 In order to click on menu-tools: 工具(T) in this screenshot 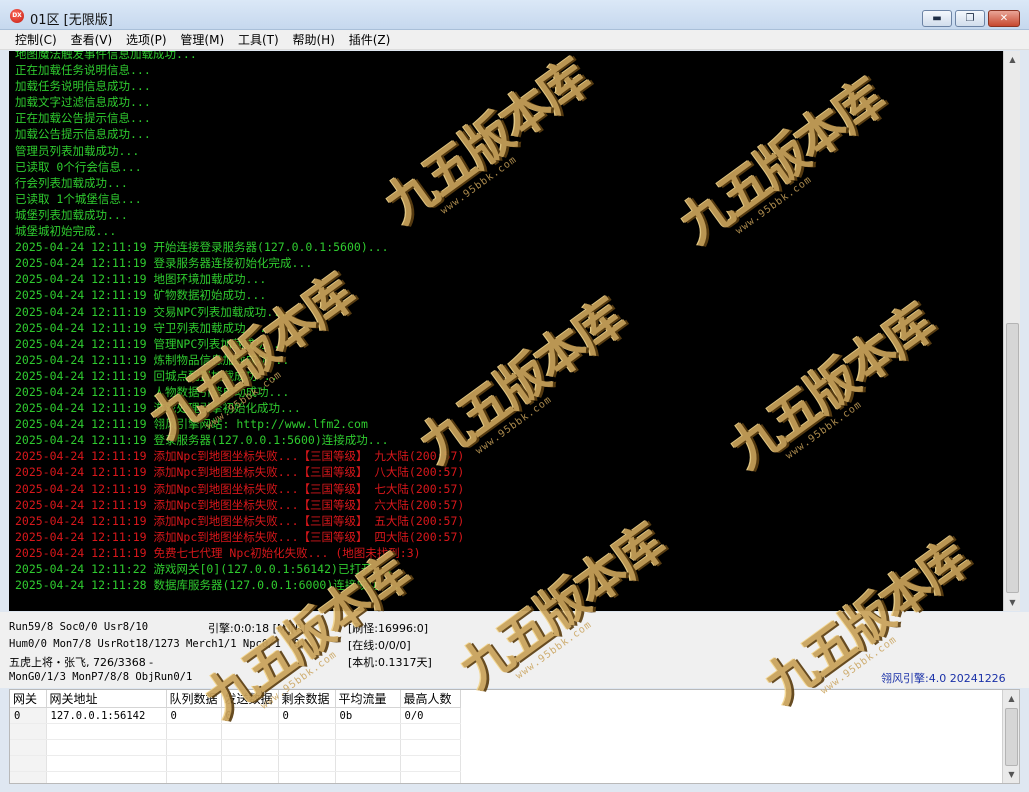, I will do `click(258, 40)`.